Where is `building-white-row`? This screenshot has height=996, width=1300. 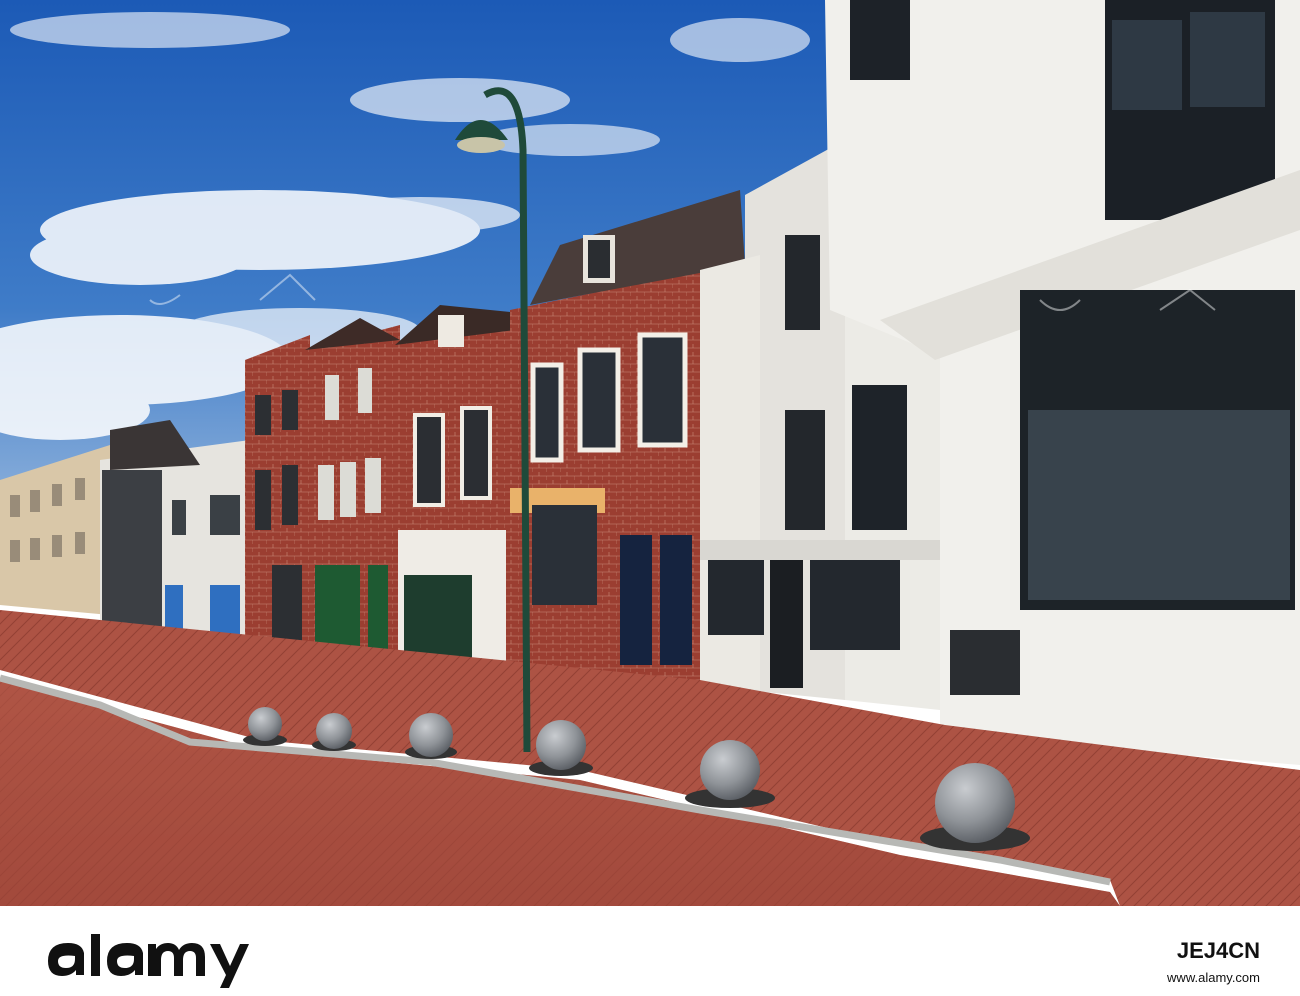 building-white-row is located at coordinates (175, 535).